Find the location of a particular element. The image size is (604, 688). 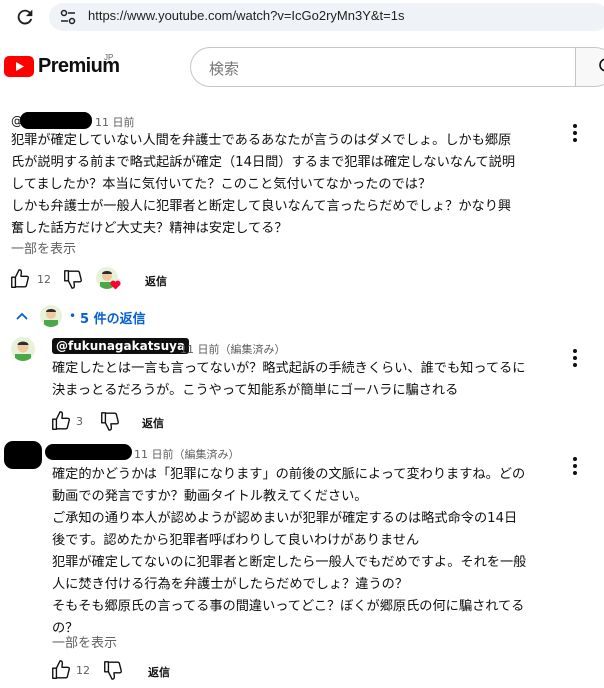

reply-line: 犯罪が確定してないのに犯罪者と断定したら一般人でもだめですよ。それを一般 is located at coordinates (289, 562).